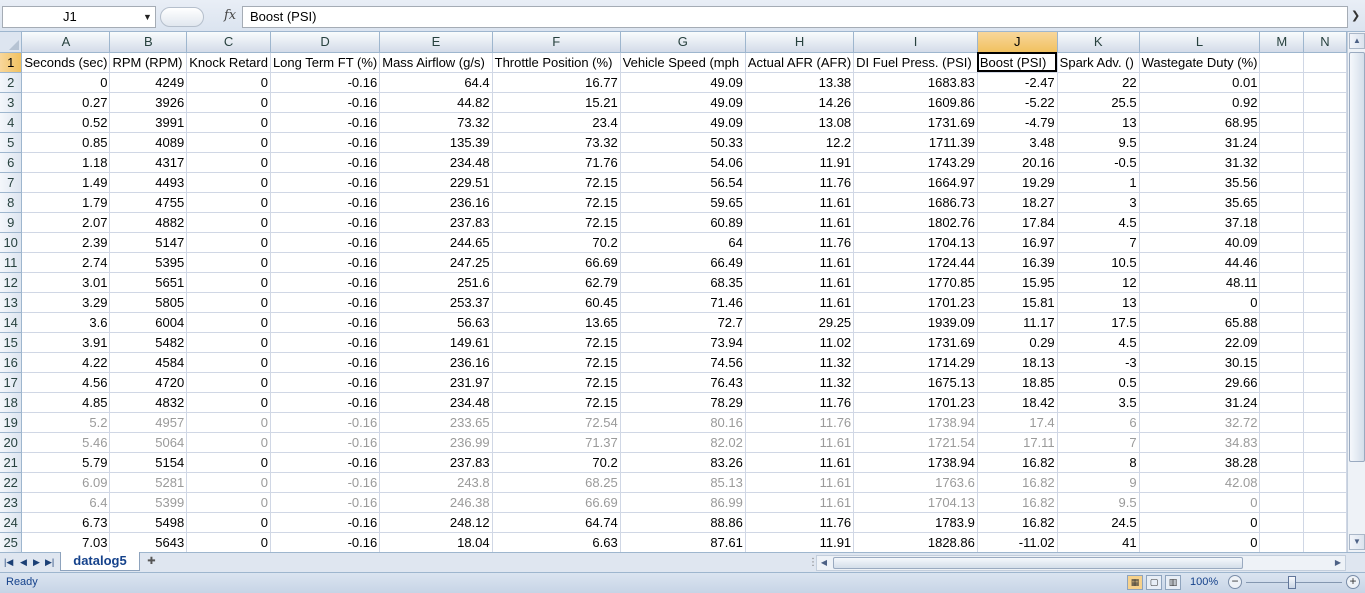  Describe the element at coordinates (683, 502) in the screenshot. I see `cell: 86.99` at that location.